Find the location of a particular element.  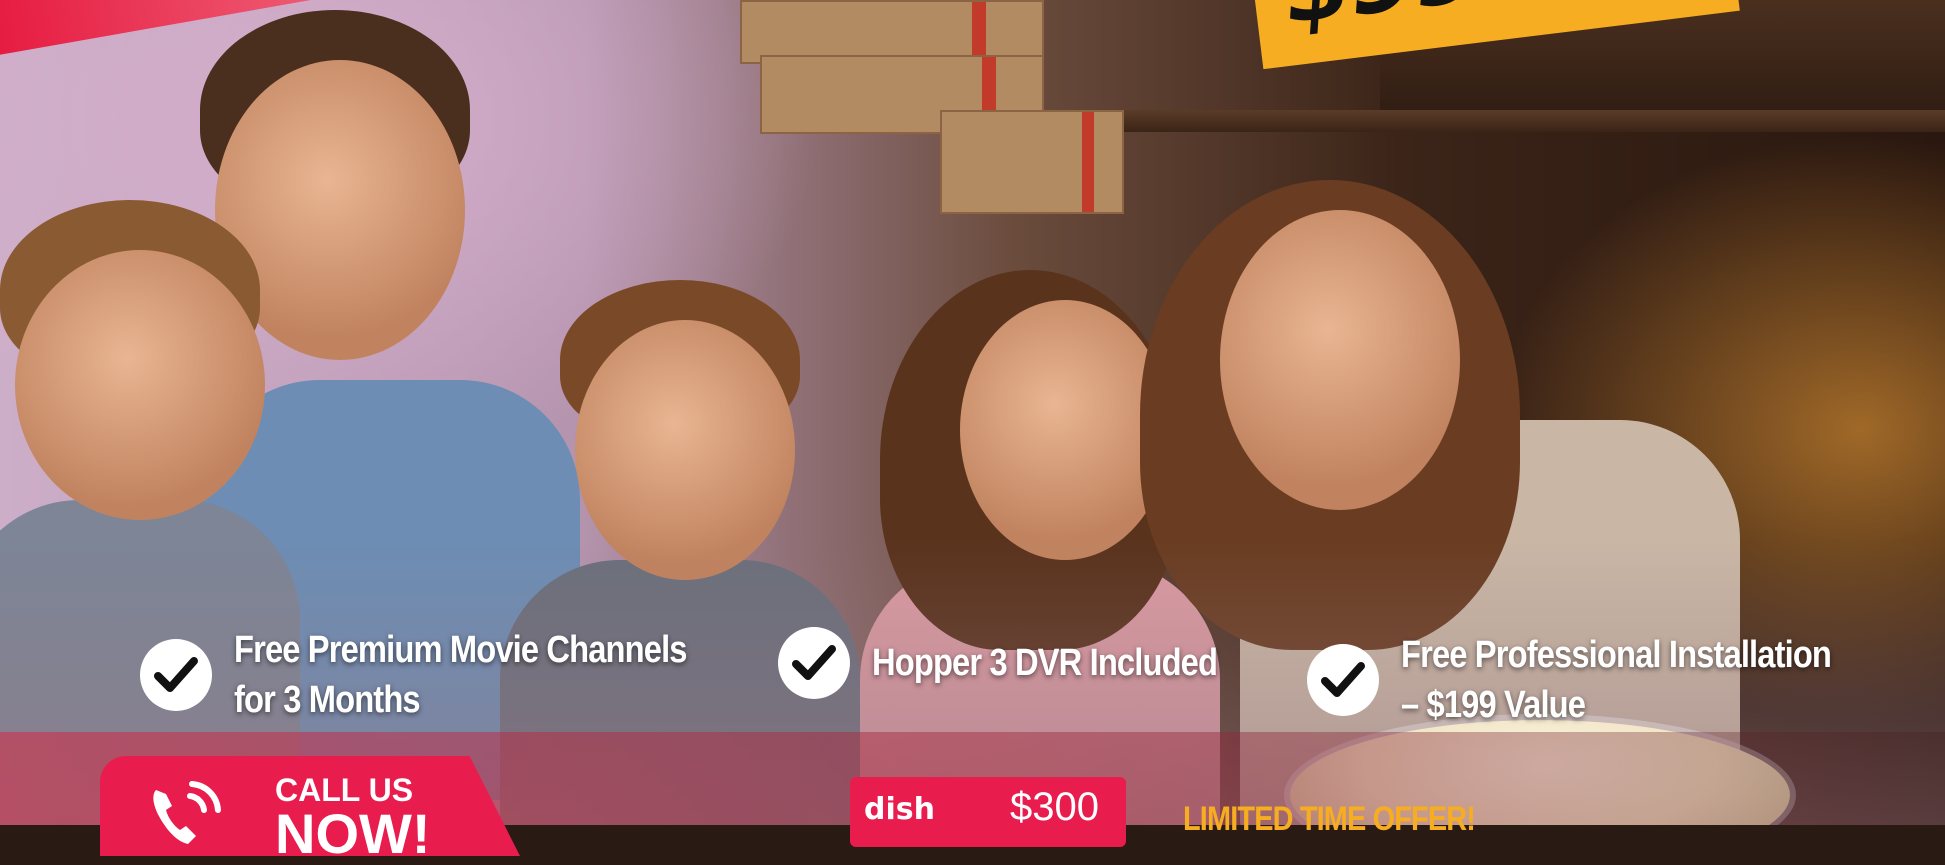

feature-hopper-dvr: Hopper 3 DVR Included is located at coordinates (1025, 663).